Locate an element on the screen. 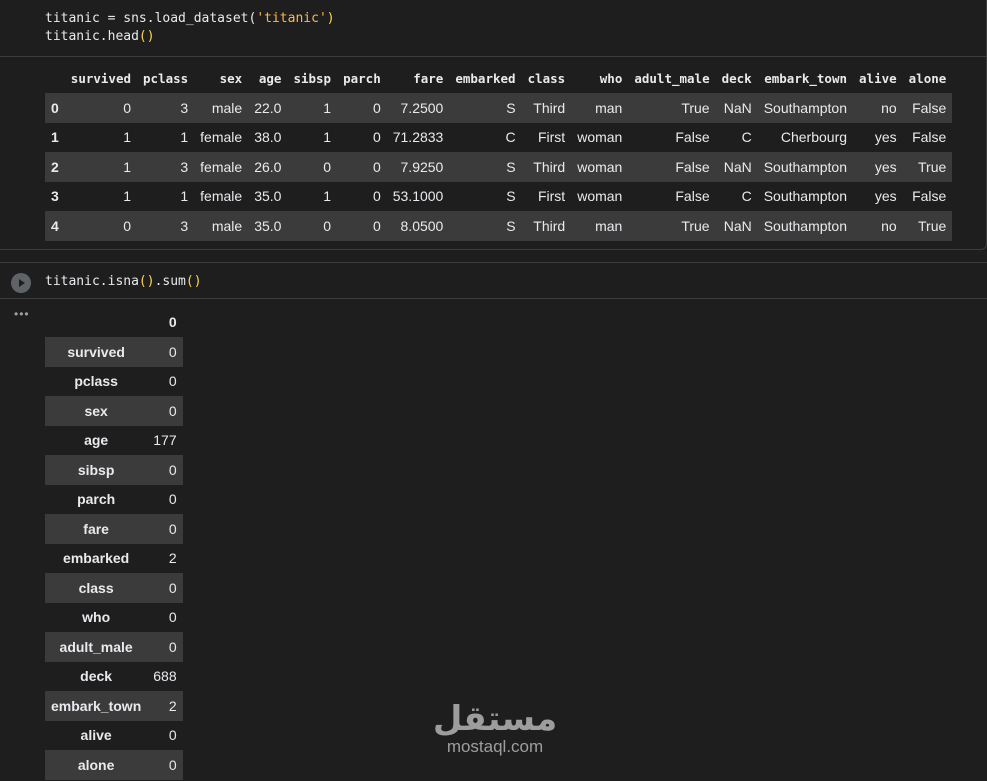  table-cell: 22.0 is located at coordinates (268, 107).